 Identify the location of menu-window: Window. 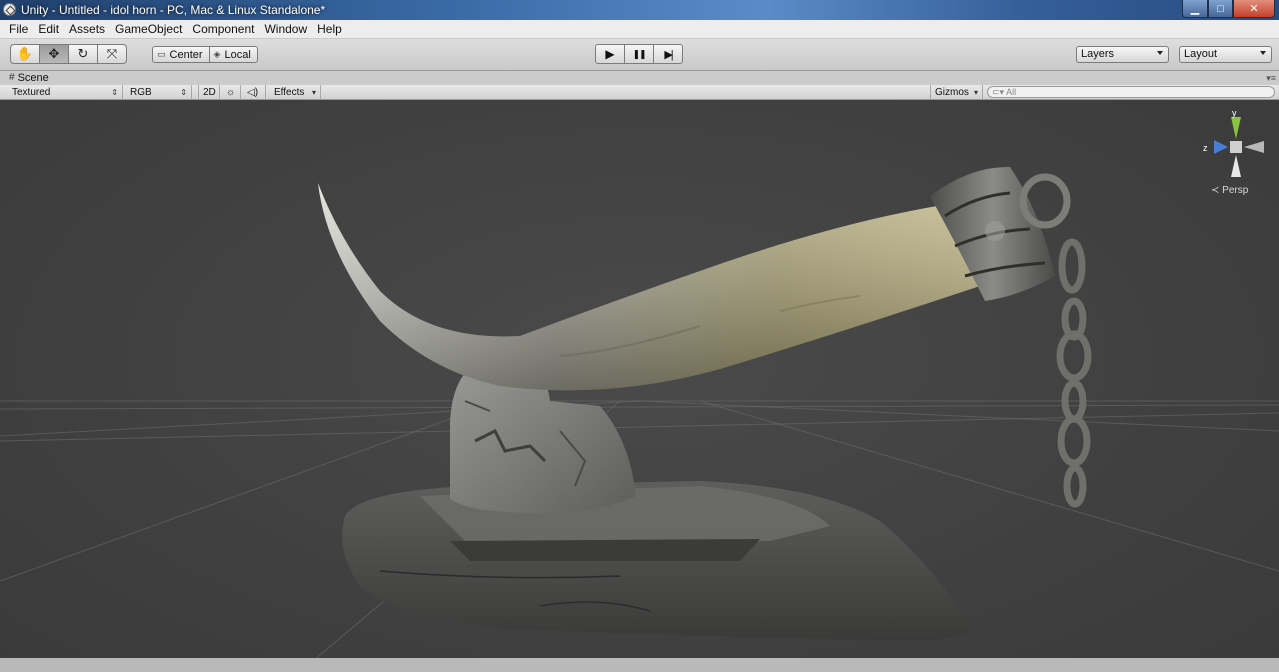
(285, 29).